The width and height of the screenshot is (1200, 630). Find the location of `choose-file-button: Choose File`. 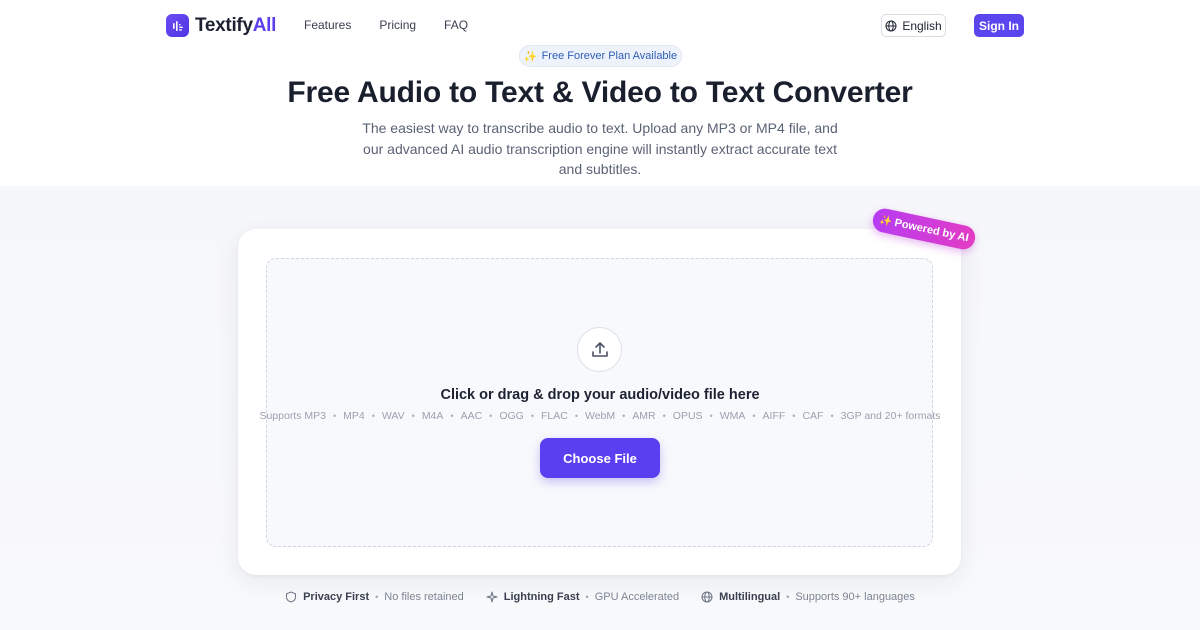

choose-file-button: Choose File is located at coordinates (600, 458).